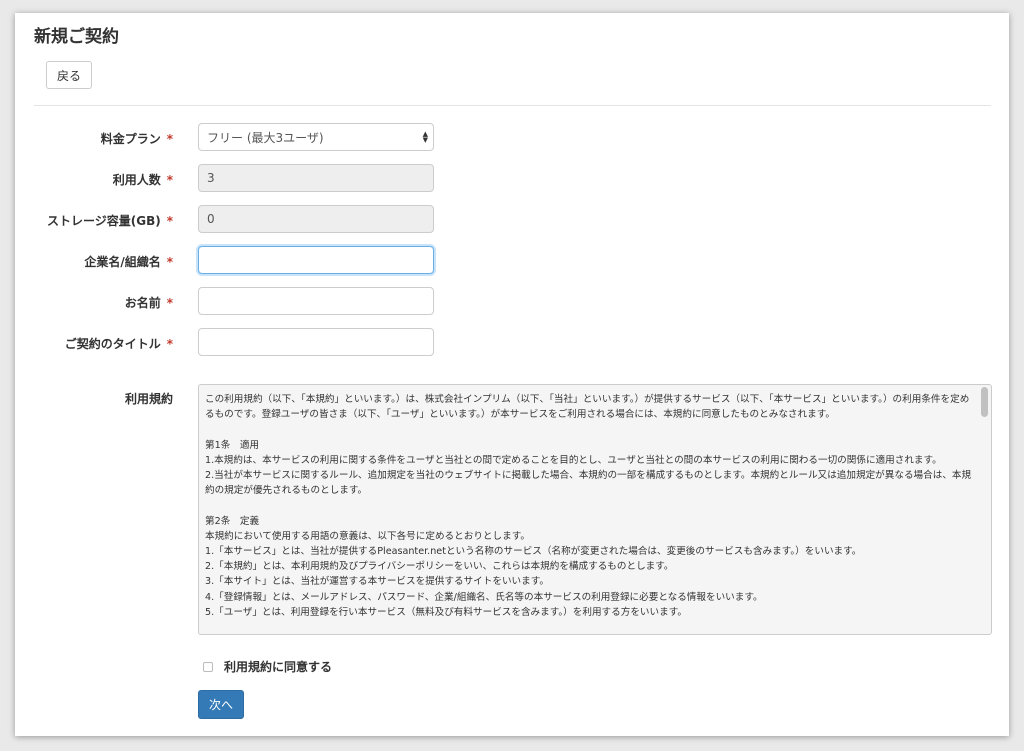 This screenshot has width=1024, height=751. What do you see at coordinates (148, 303) in the screenshot?
I see `name-label: お名前 *` at bounding box center [148, 303].